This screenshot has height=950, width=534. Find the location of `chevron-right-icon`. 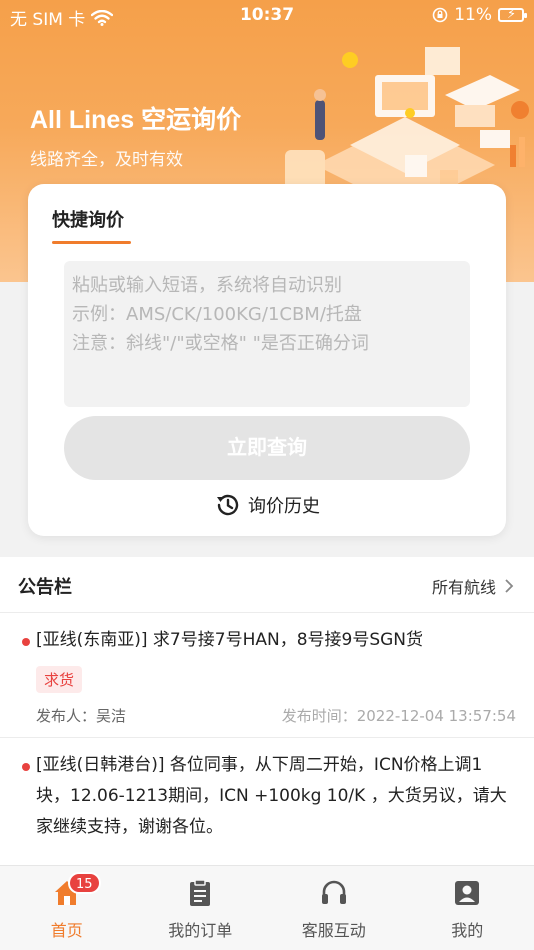

chevron-right-icon is located at coordinates (509, 586).